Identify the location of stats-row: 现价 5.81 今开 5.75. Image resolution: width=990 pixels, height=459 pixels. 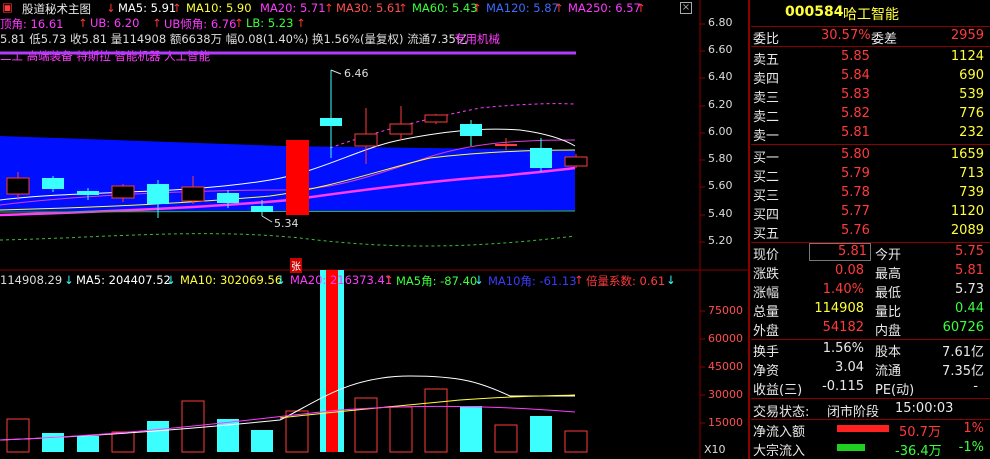
(868, 253).